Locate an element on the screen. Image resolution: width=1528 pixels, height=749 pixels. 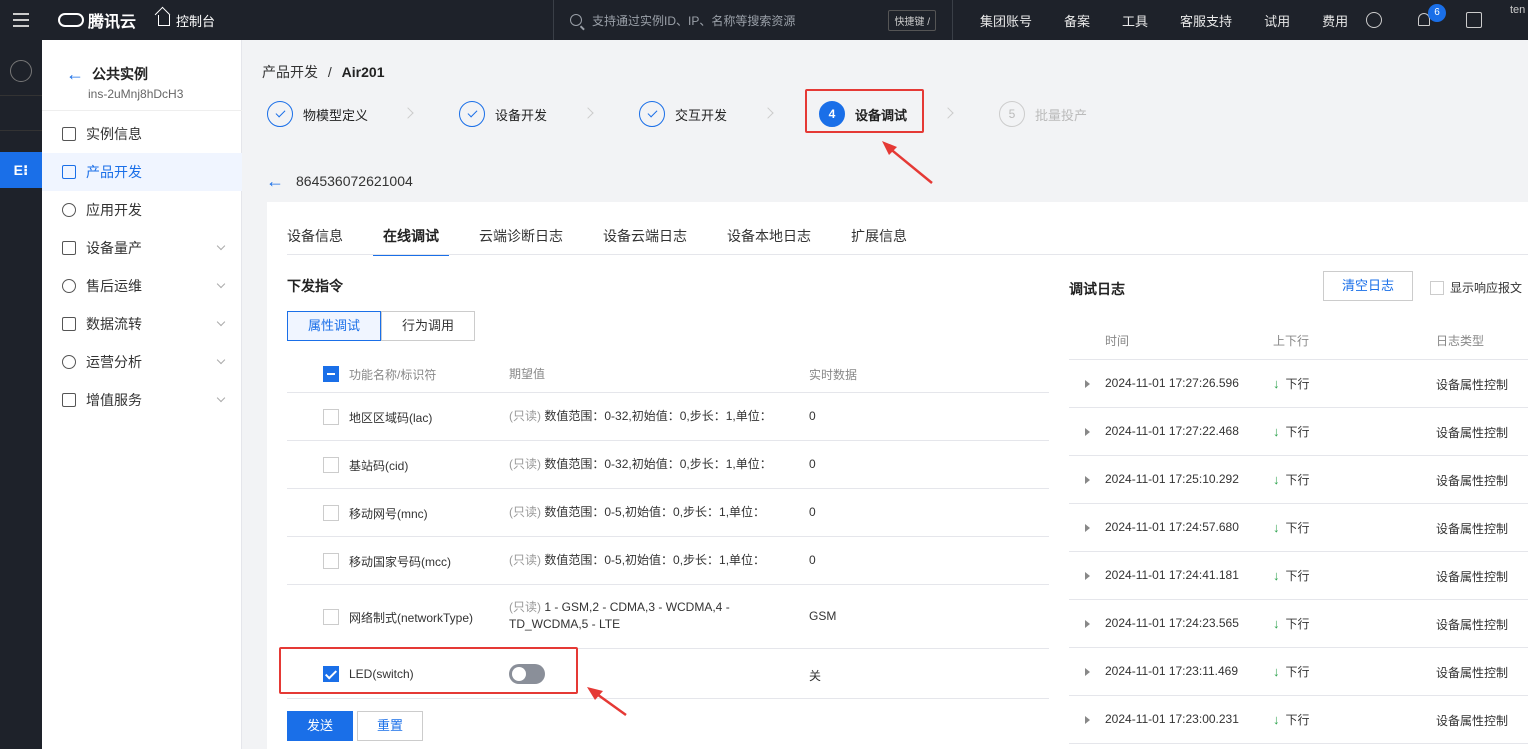
mode-property-debug: 属性调试 is located at coordinates (334, 326).